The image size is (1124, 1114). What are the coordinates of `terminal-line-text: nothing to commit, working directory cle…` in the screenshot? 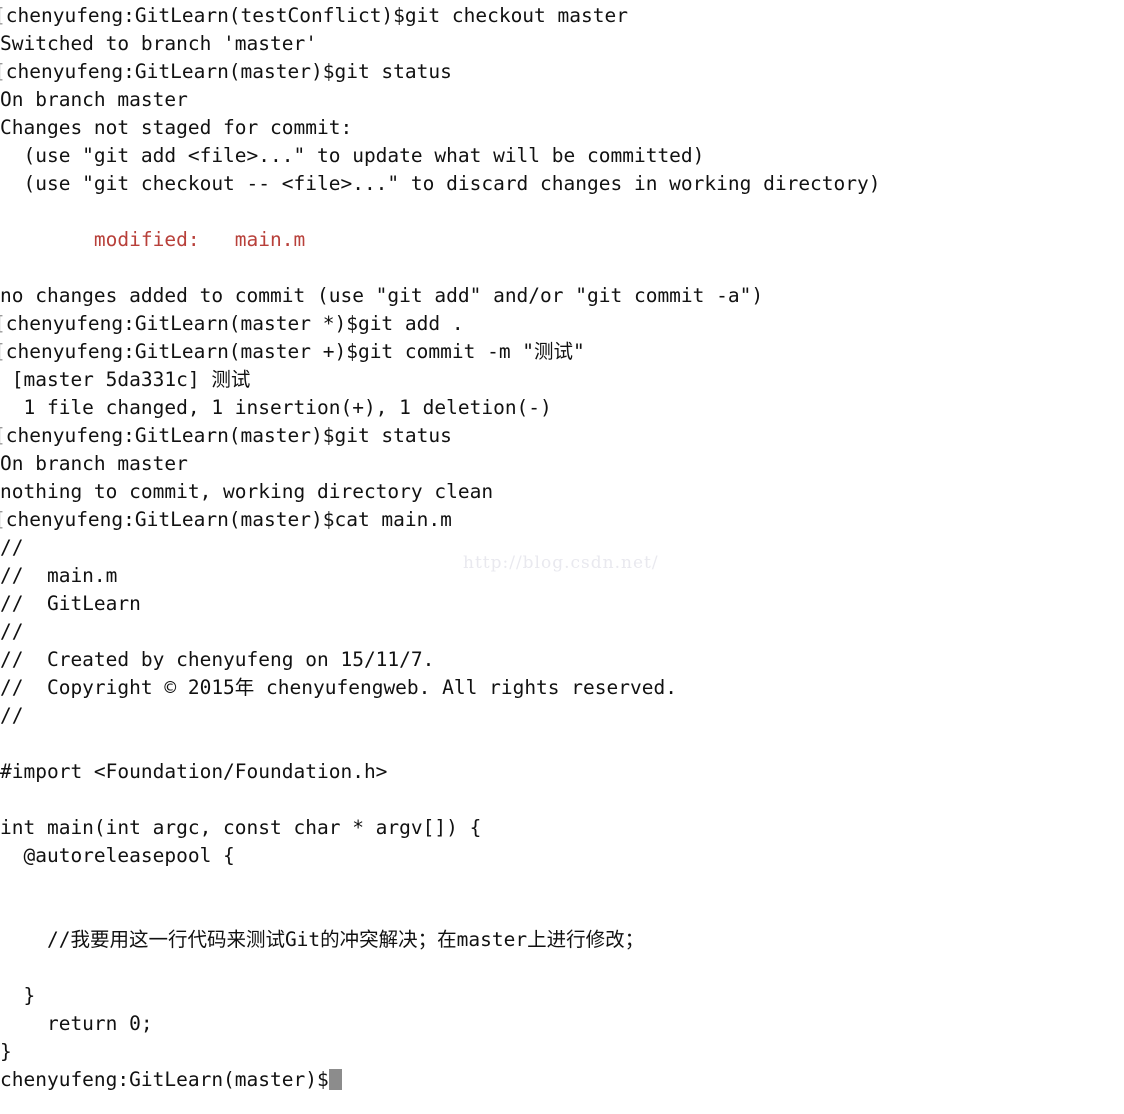 It's located at (247, 491).